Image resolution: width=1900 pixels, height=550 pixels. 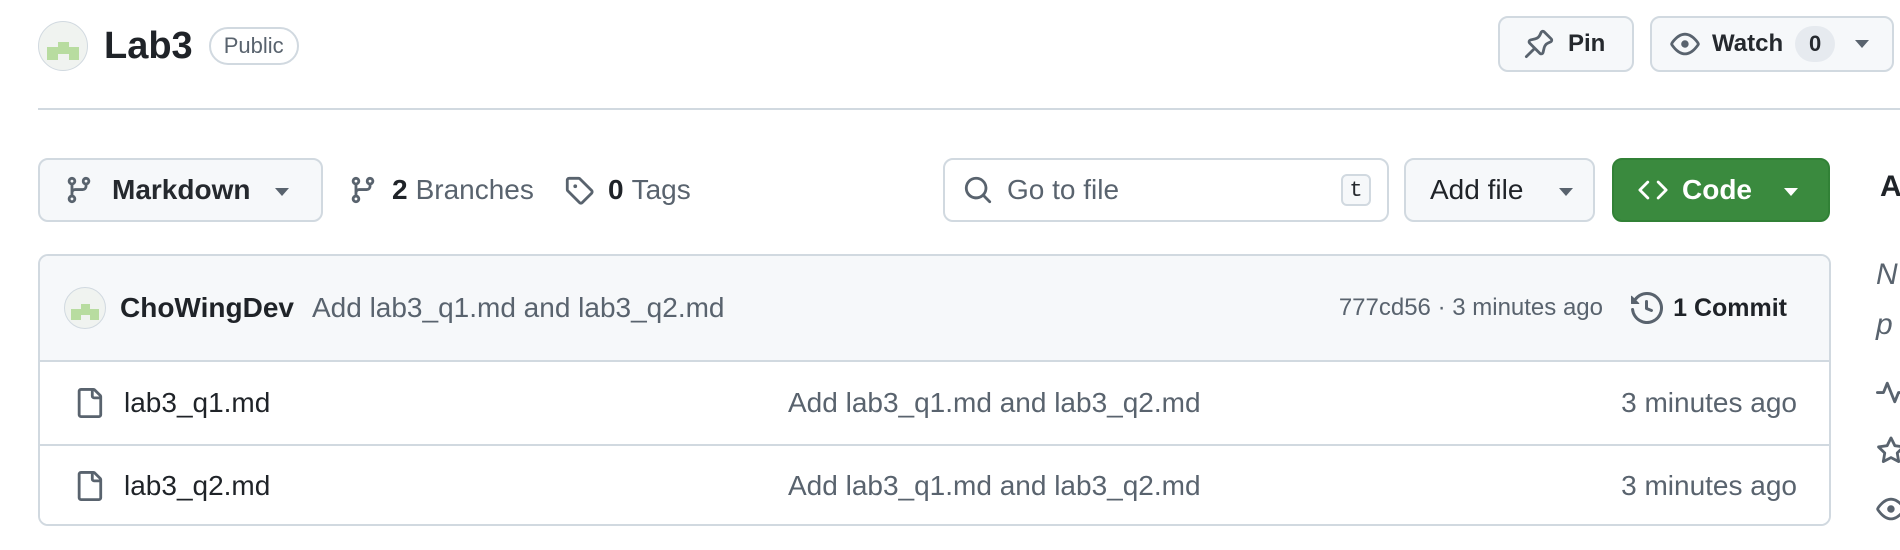 I want to click on branch-select-button: Markdown, so click(x=180, y=190).